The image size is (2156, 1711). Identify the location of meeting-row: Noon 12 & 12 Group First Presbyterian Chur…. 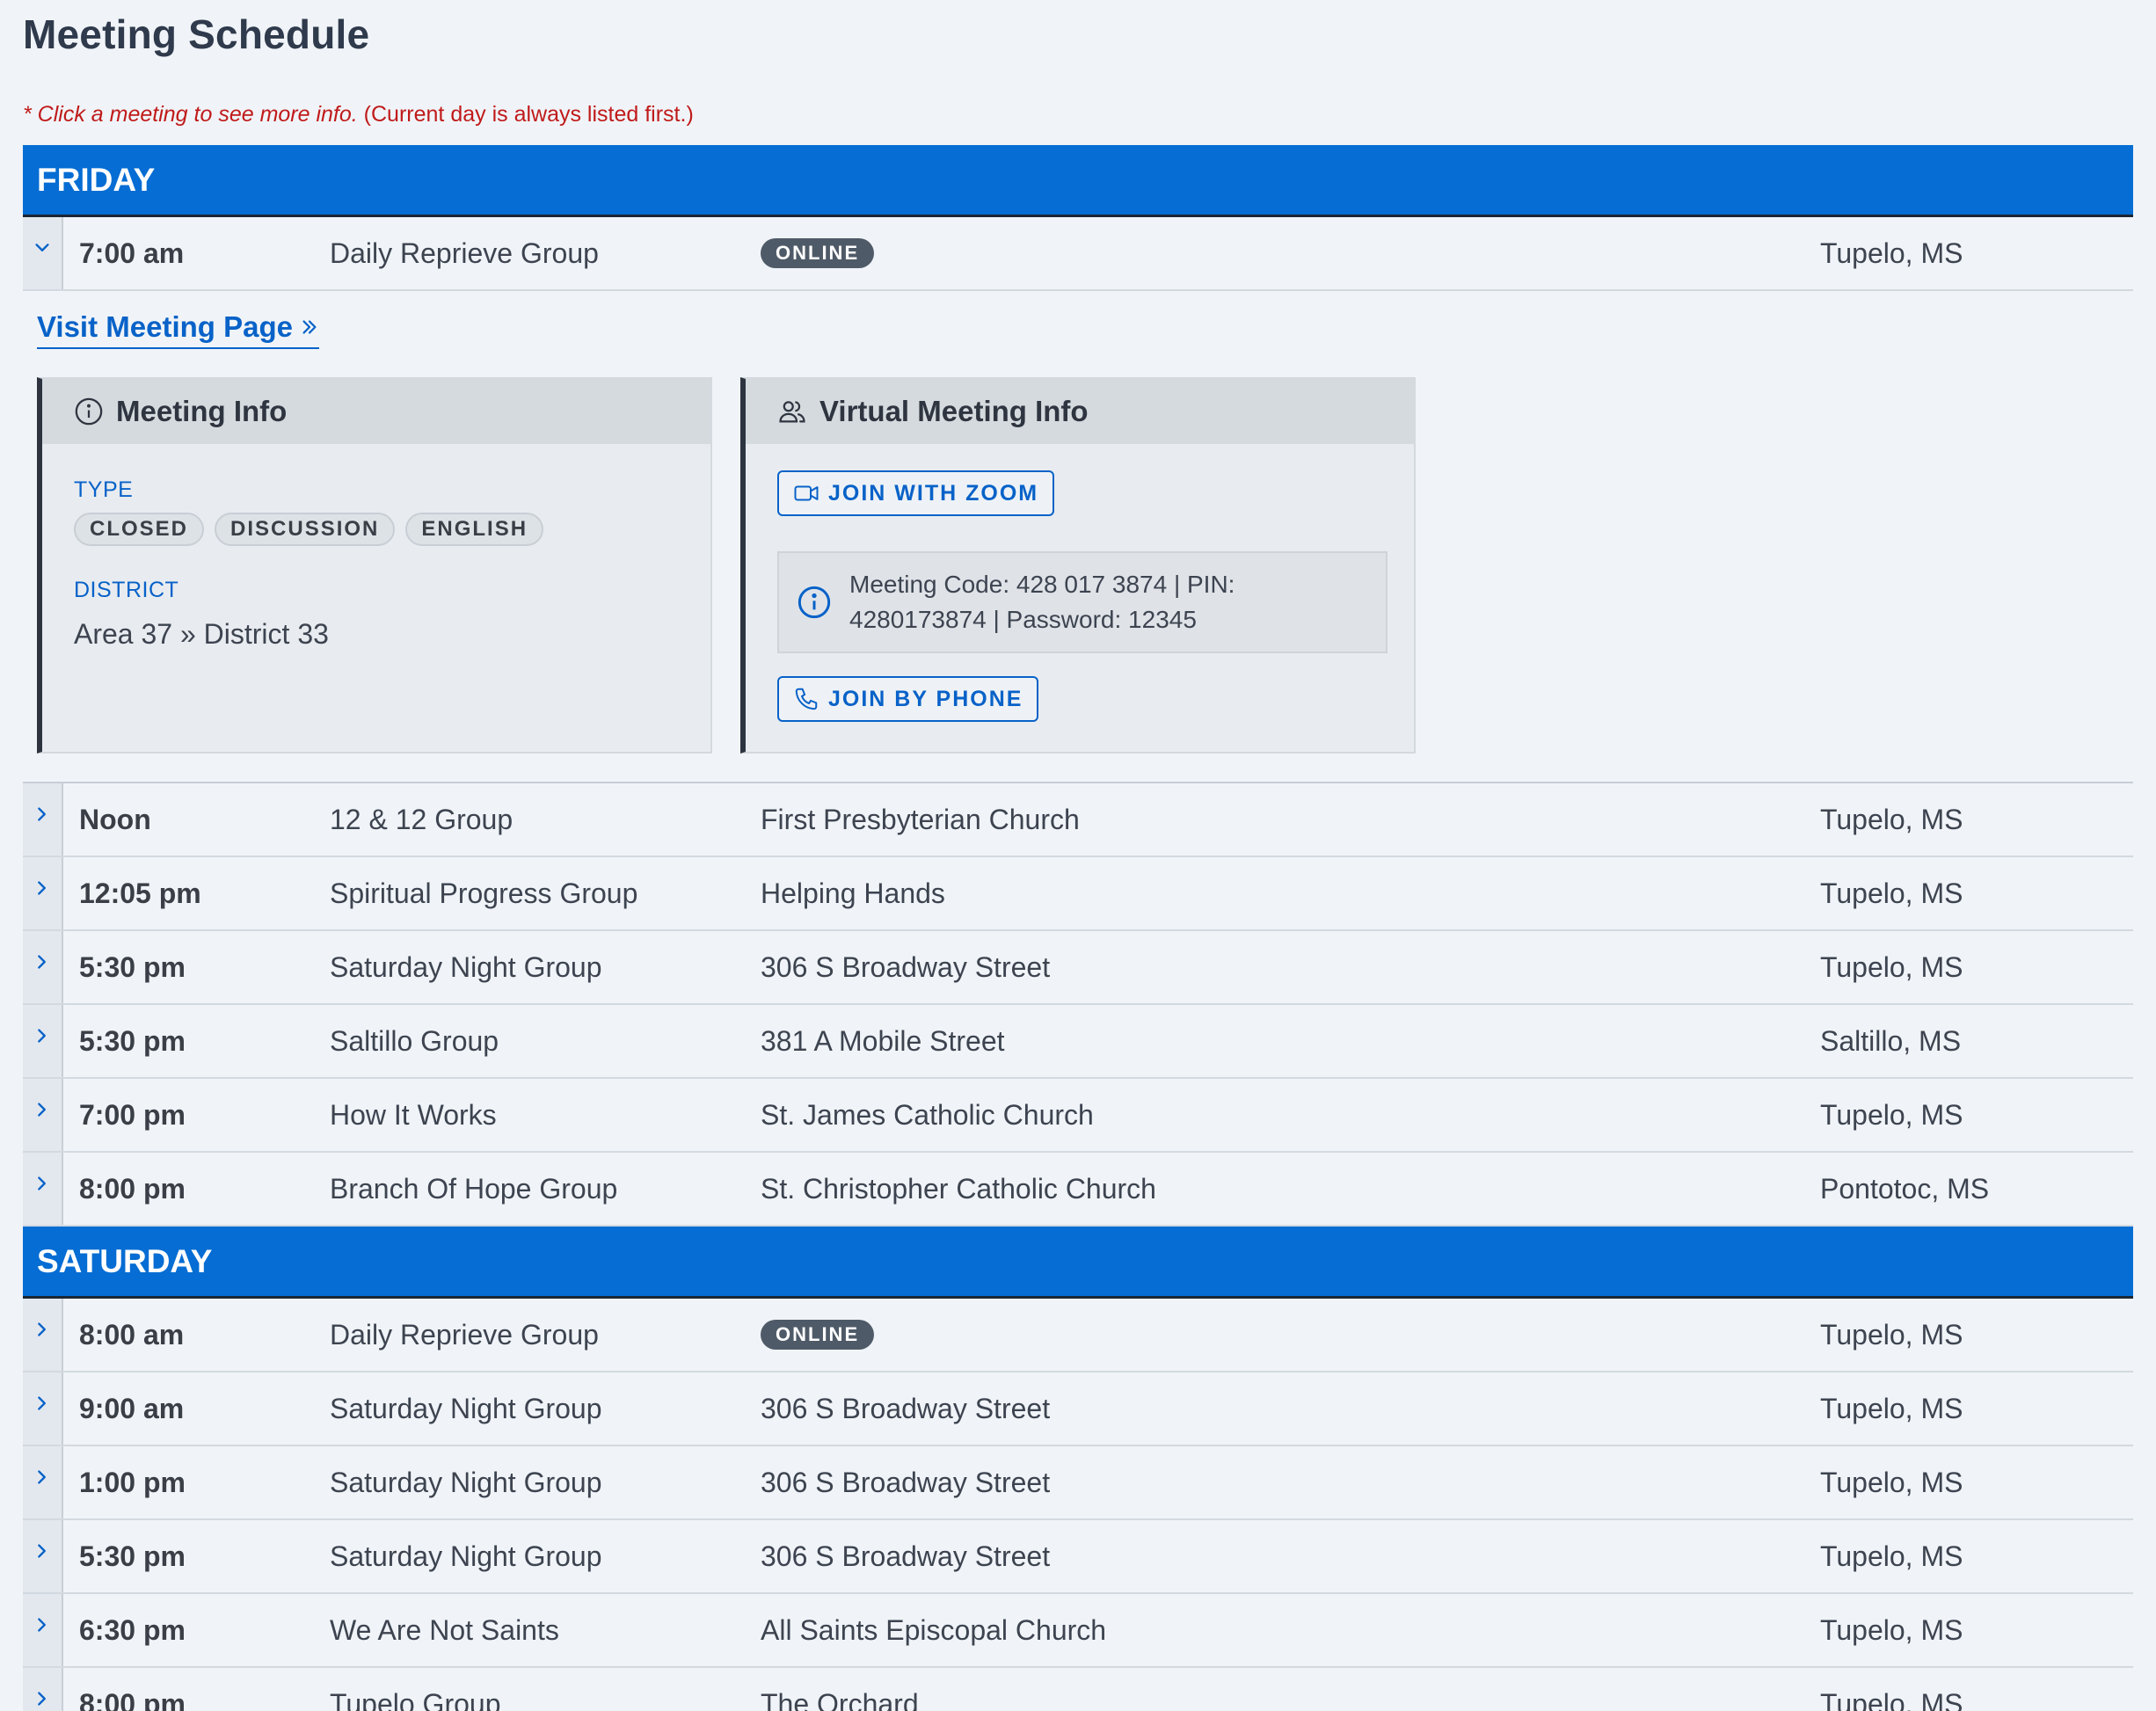
(1078, 820).